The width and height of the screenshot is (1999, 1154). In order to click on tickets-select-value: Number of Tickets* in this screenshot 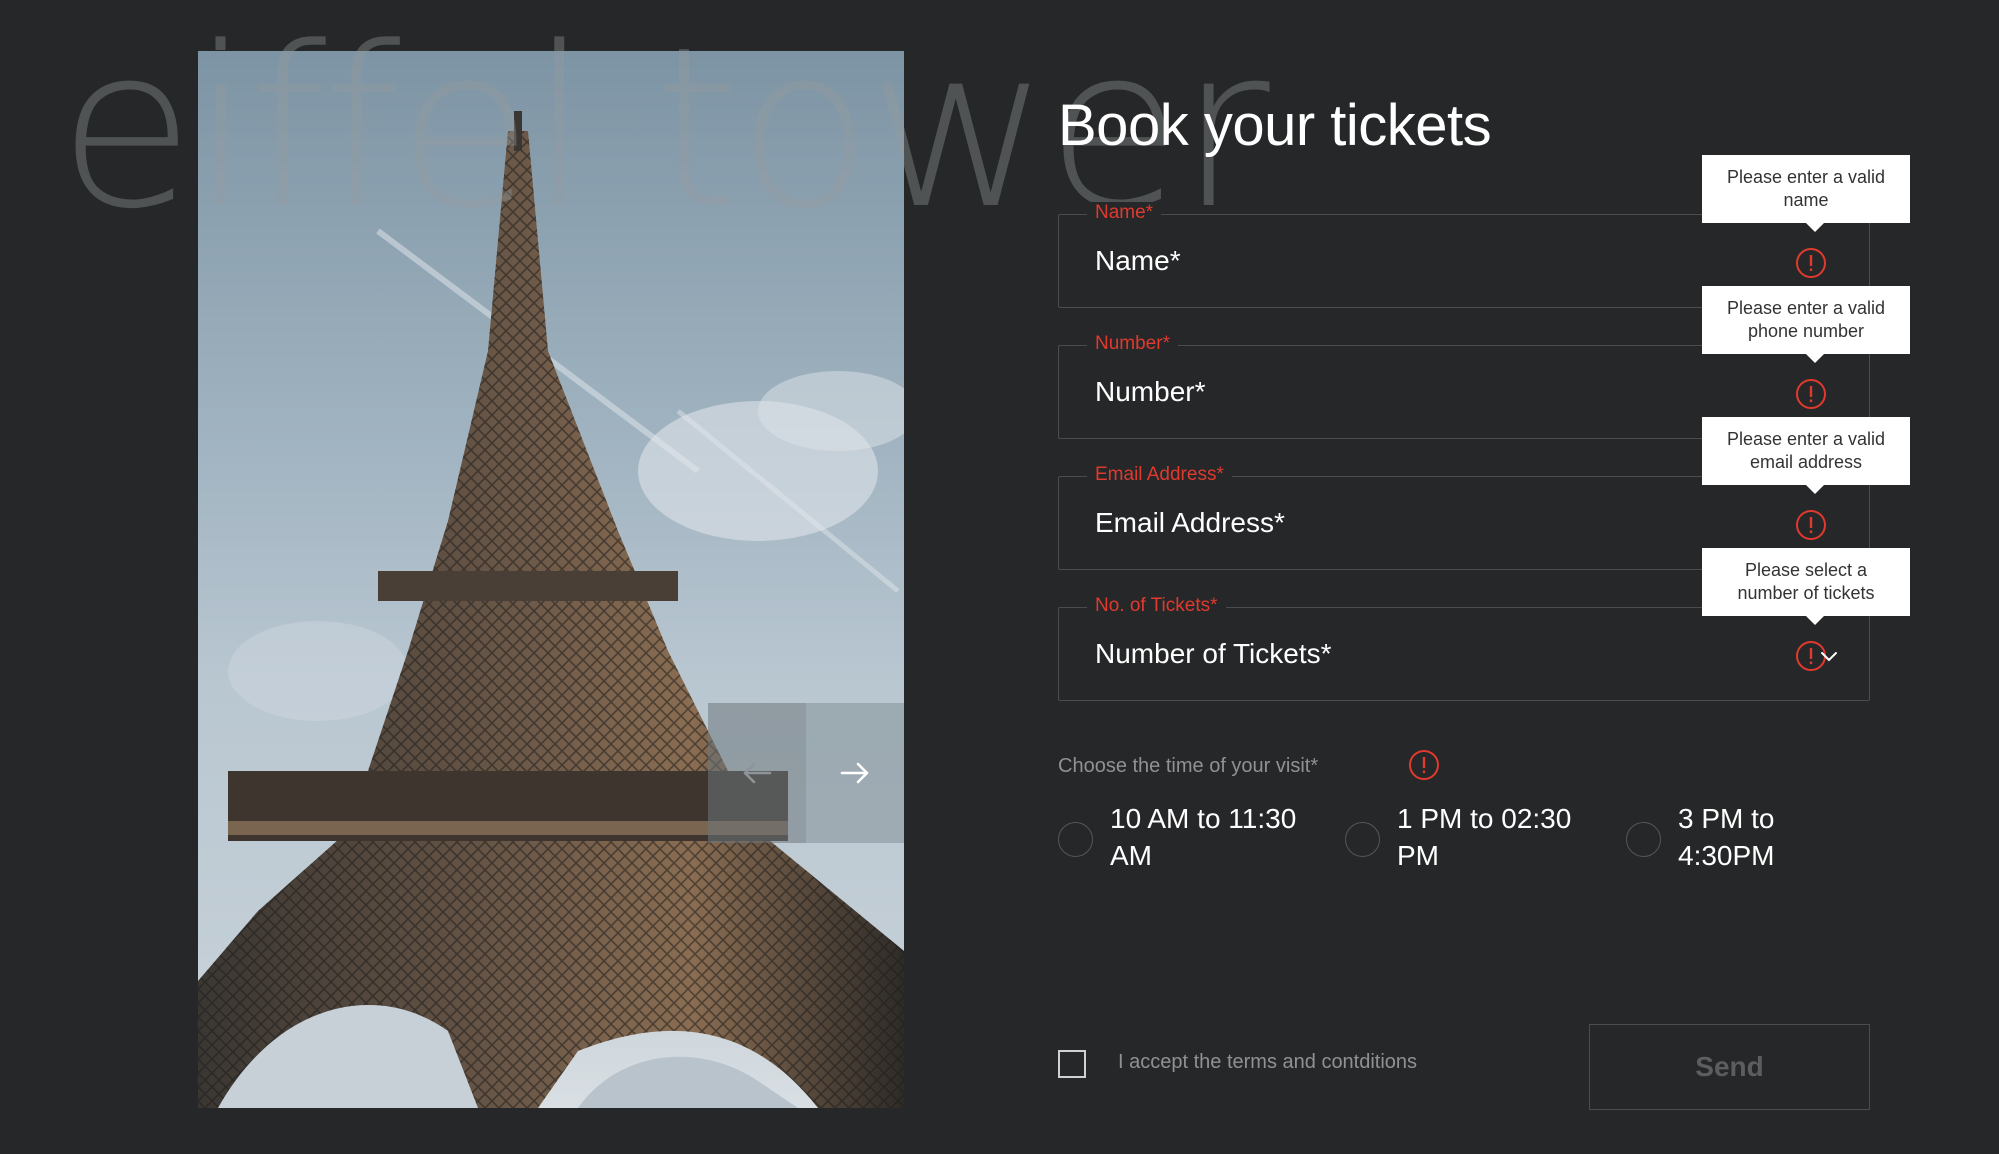, I will do `click(1213, 654)`.